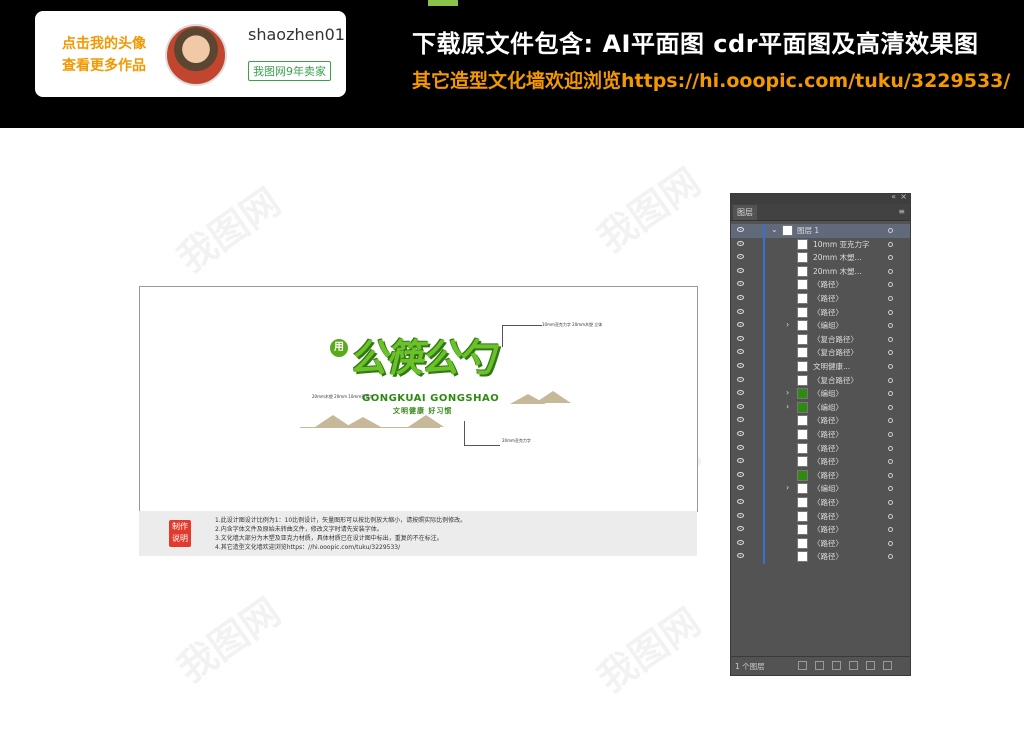 The image size is (1024, 738). What do you see at coordinates (104, 66) in the screenshot?
I see `author-cta-line2: 查看更多作品` at bounding box center [104, 66].